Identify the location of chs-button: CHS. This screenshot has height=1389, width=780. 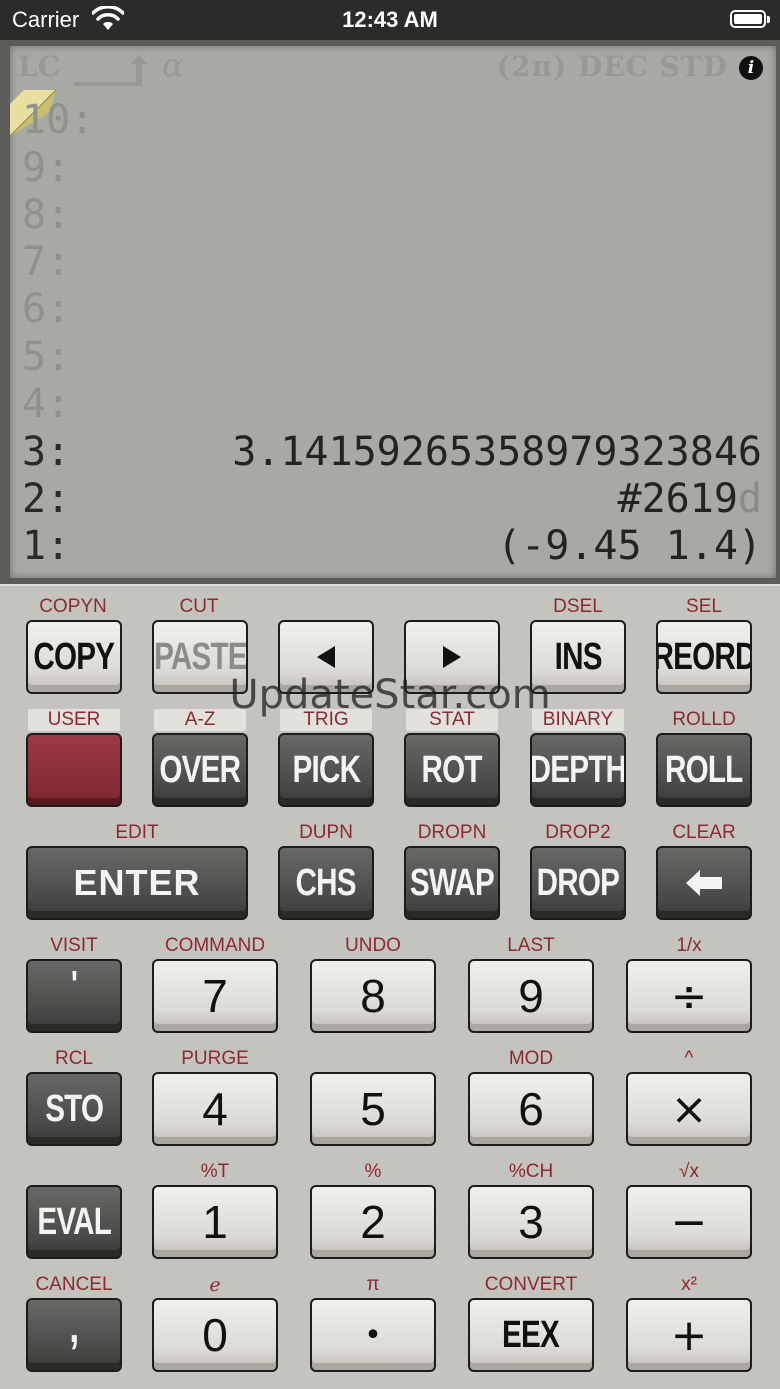
(326, 883).